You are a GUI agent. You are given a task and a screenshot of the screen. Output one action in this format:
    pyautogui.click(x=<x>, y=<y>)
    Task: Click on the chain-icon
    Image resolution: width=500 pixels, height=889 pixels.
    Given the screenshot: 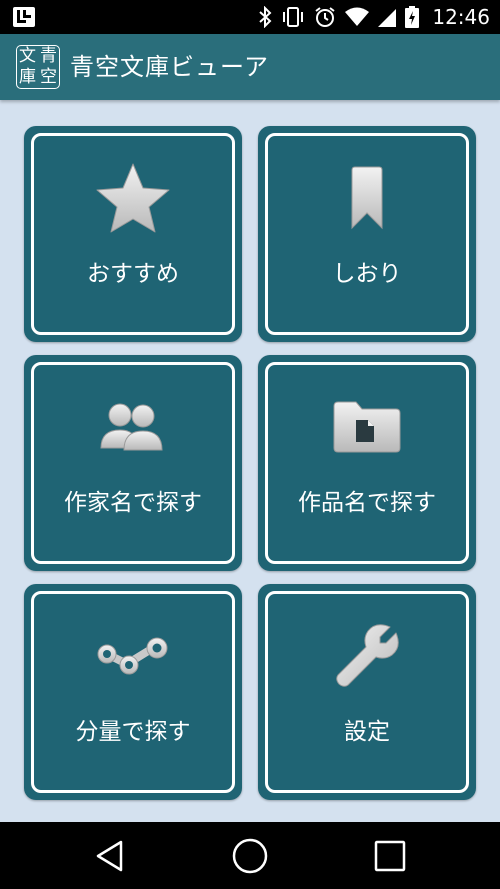 What is the action you would take?
    pyautogui.click(x=132, y=656)
    